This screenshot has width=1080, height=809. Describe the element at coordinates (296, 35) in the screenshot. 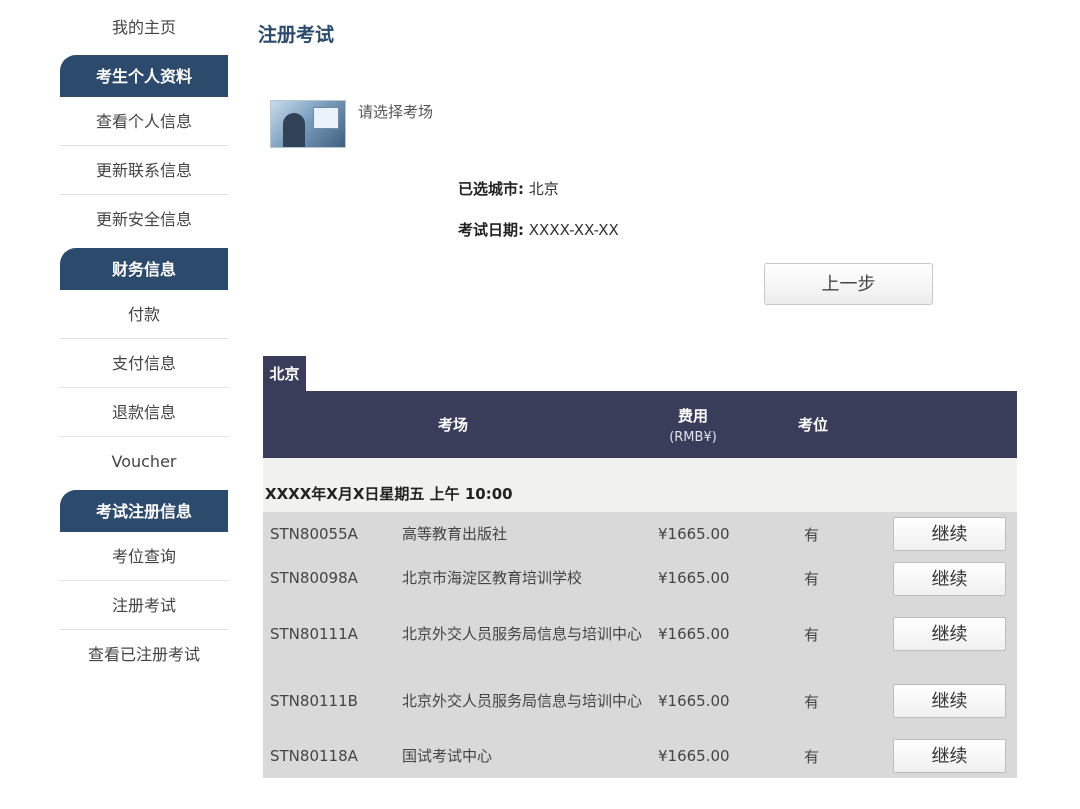

I see `page-title: 注册考试` at that location.